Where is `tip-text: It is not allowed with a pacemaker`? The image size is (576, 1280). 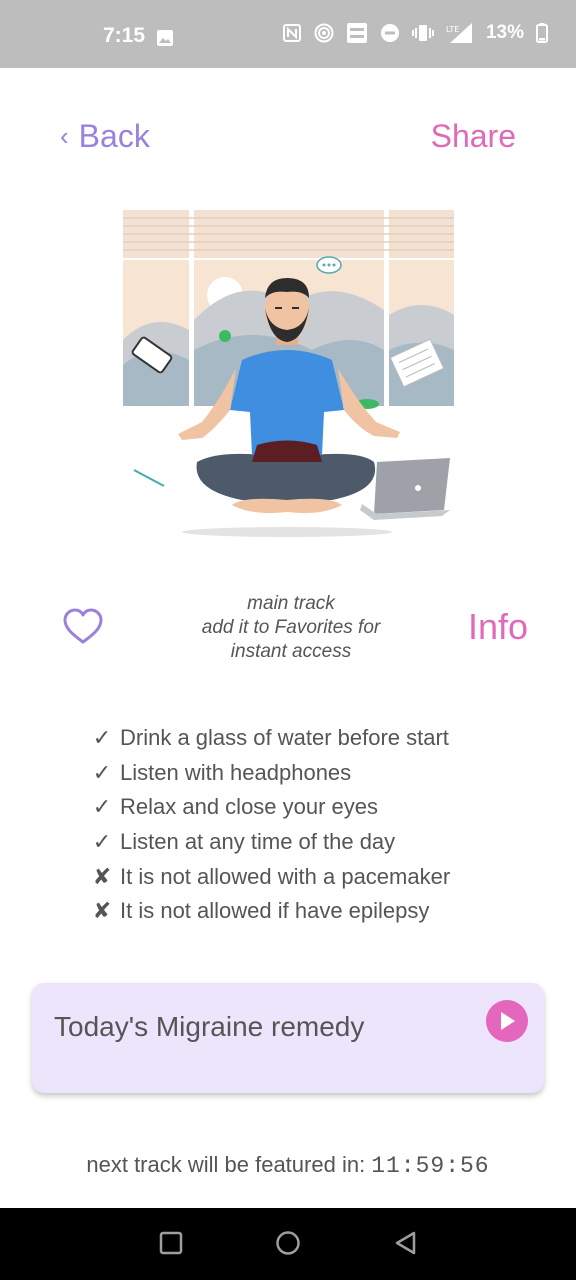
tip-text: It is not allowed with a pacemaker is located at coordinates (285, 876).